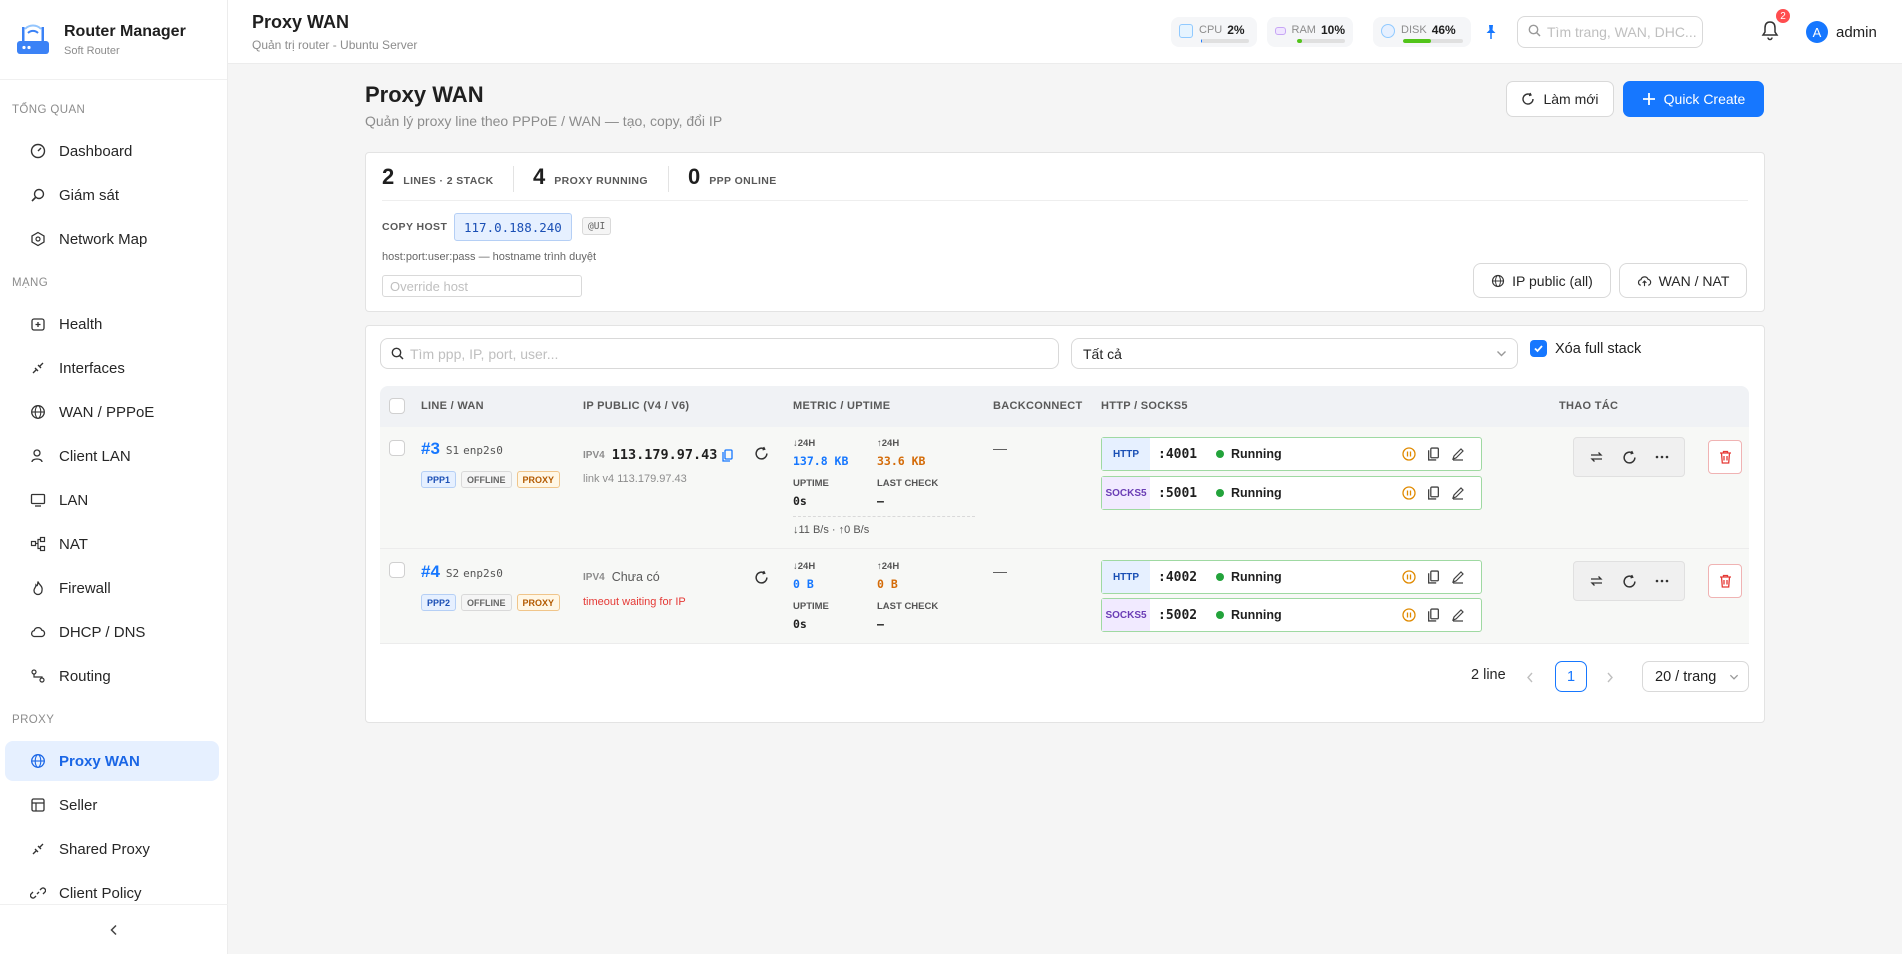 This screenshot has width=1902, height=954. Describe the element at coordinates (112, 368) in the screenshot. I see `sidebar-item-interfaces: Interfaces` at that location.